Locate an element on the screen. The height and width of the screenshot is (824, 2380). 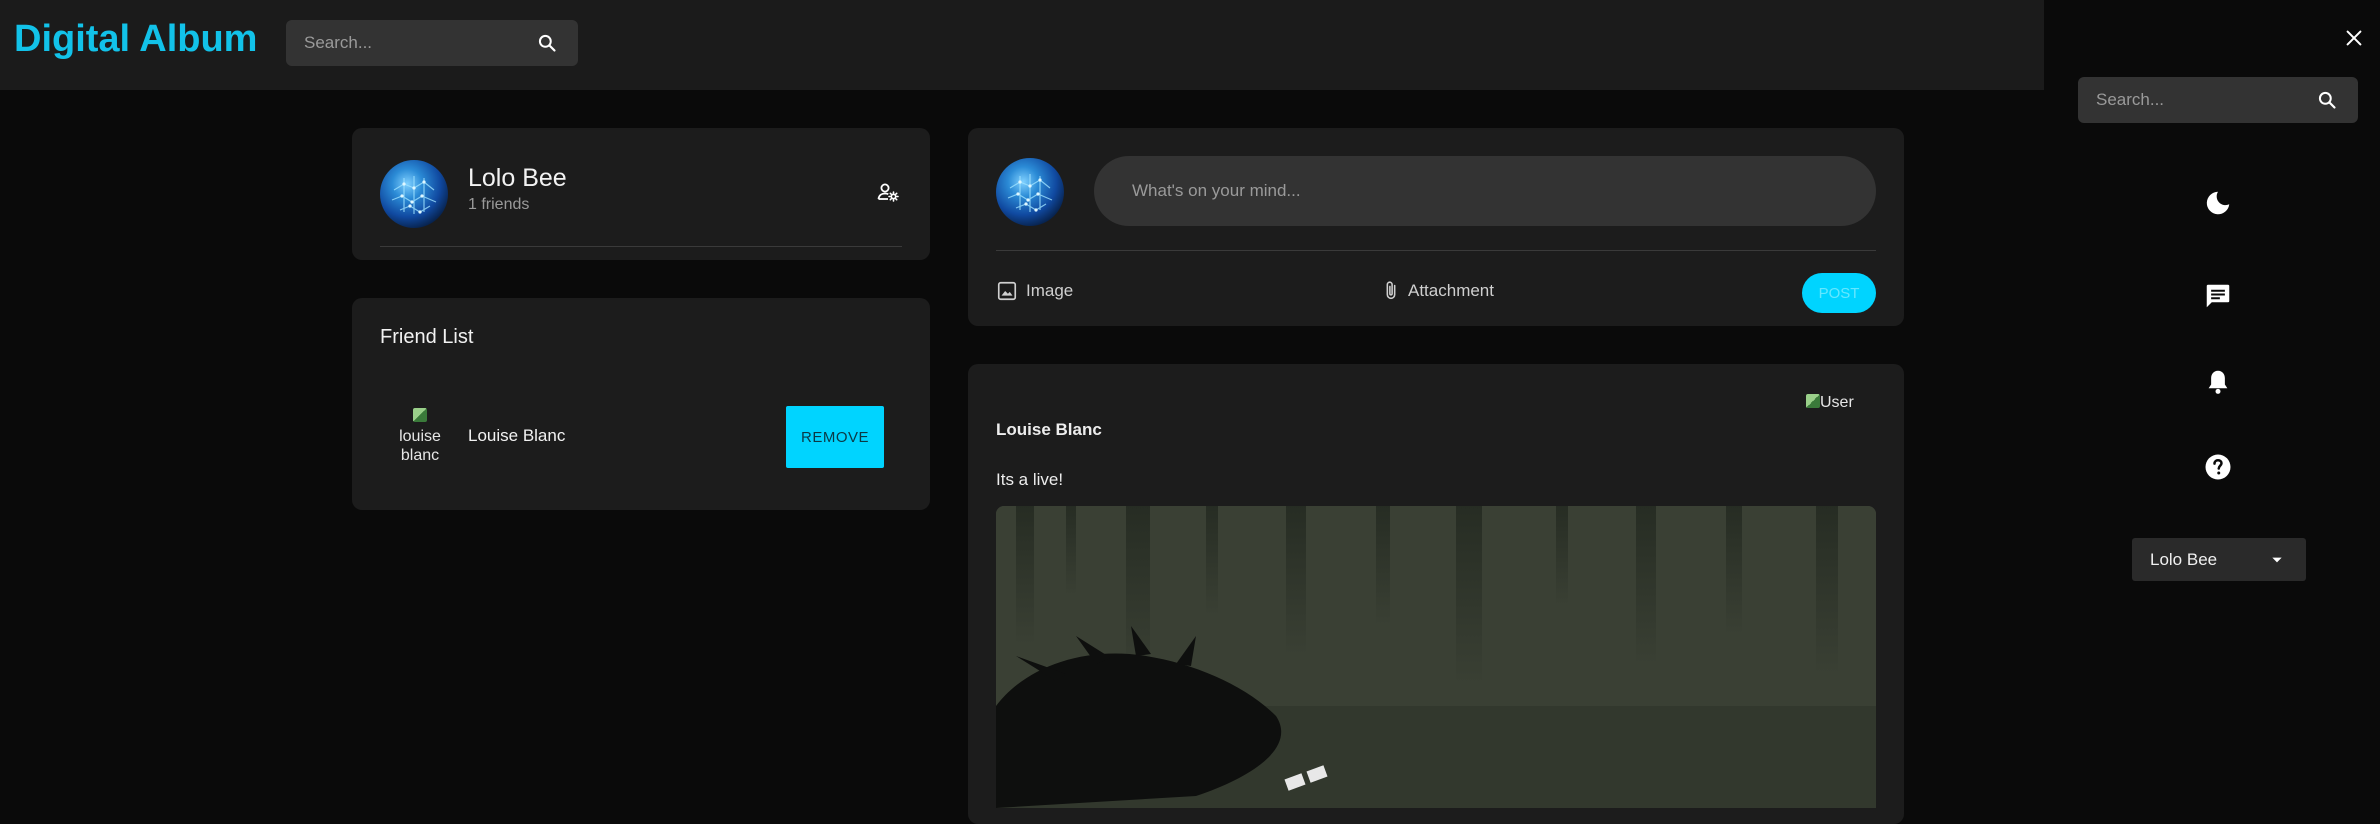
friend-avatar-broken: louise blanc is located at coordinates (420, 435).